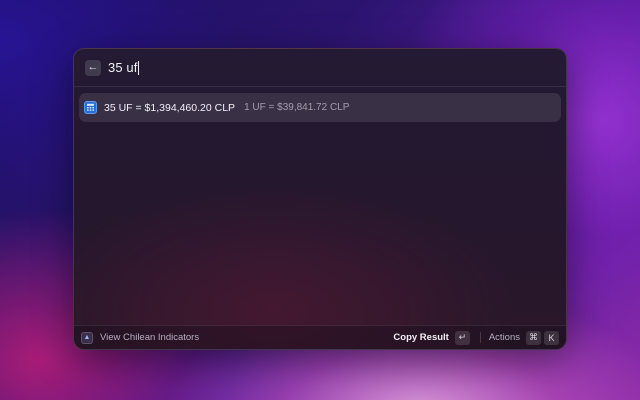 This screenshot has height=400, width=640. I want to click on result-title: 35 UF = $1,394,460.20 CLP, so click(170, 107).